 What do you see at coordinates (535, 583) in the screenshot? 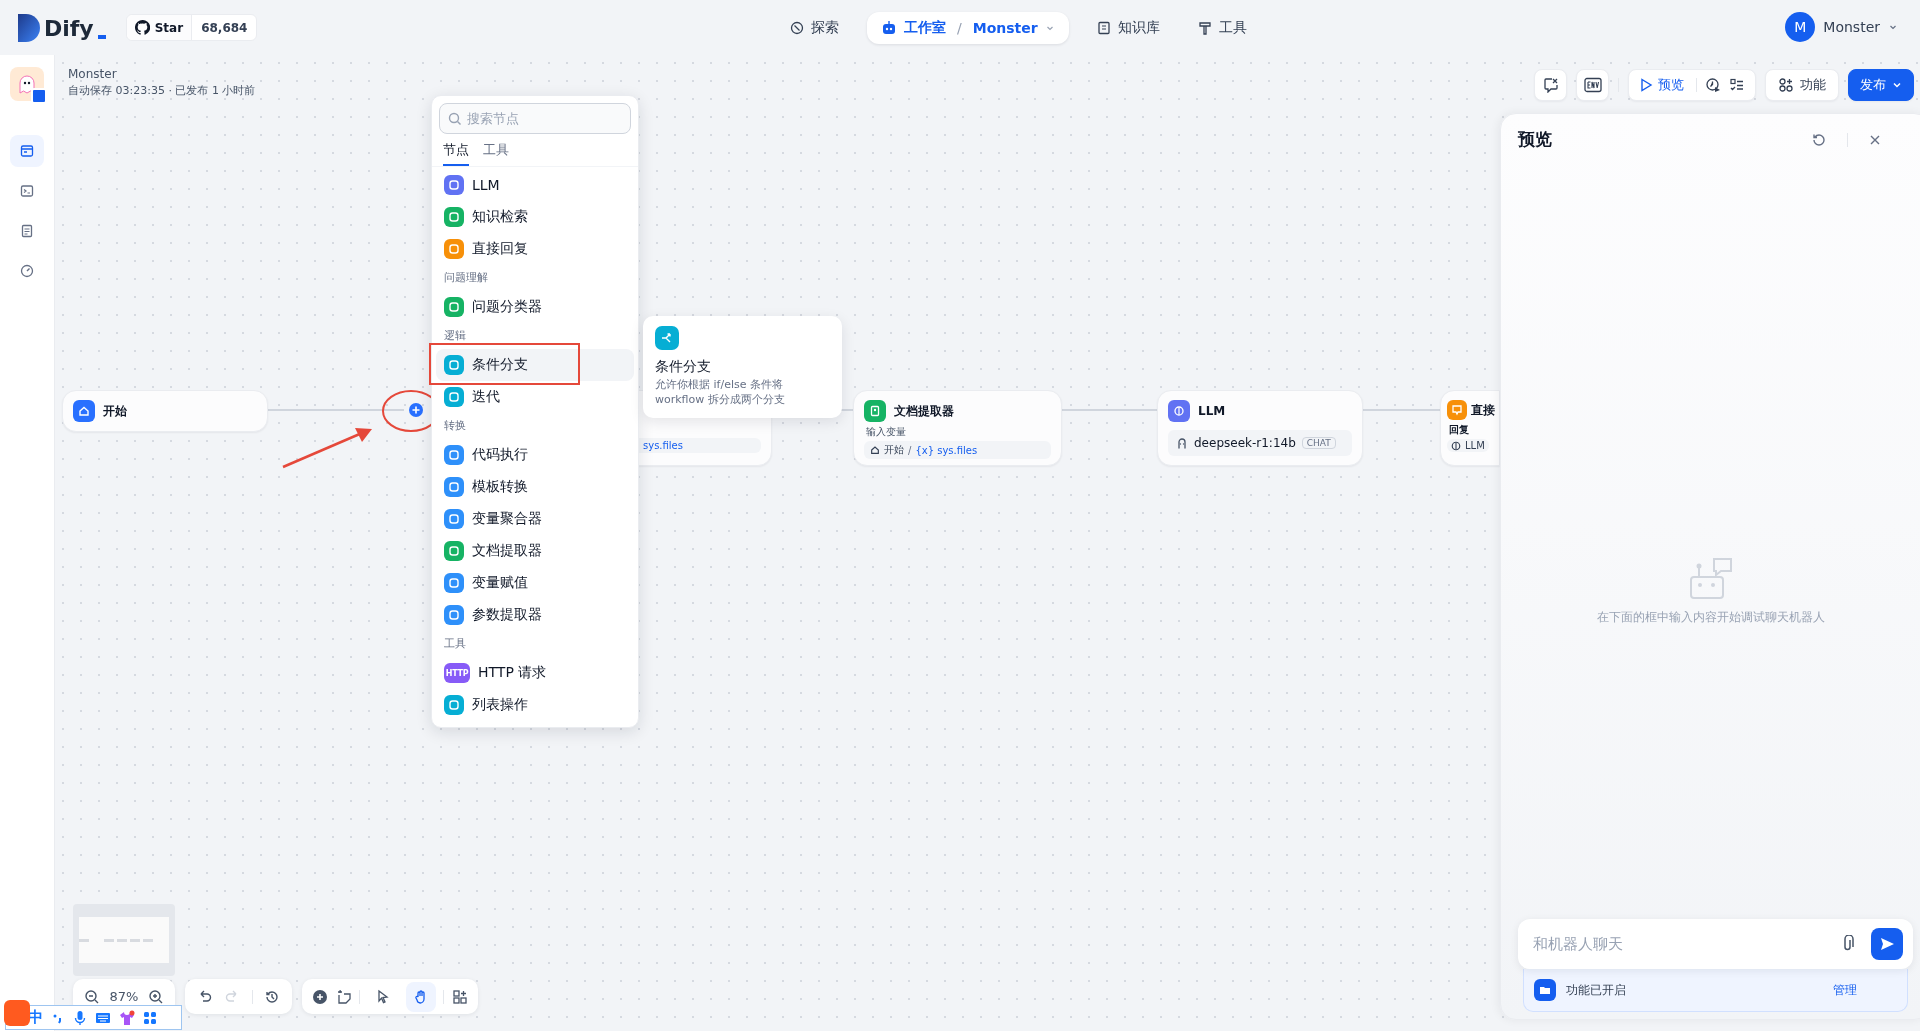
I see `menu-item: 变量赋值` at bounding box center [535, 583].